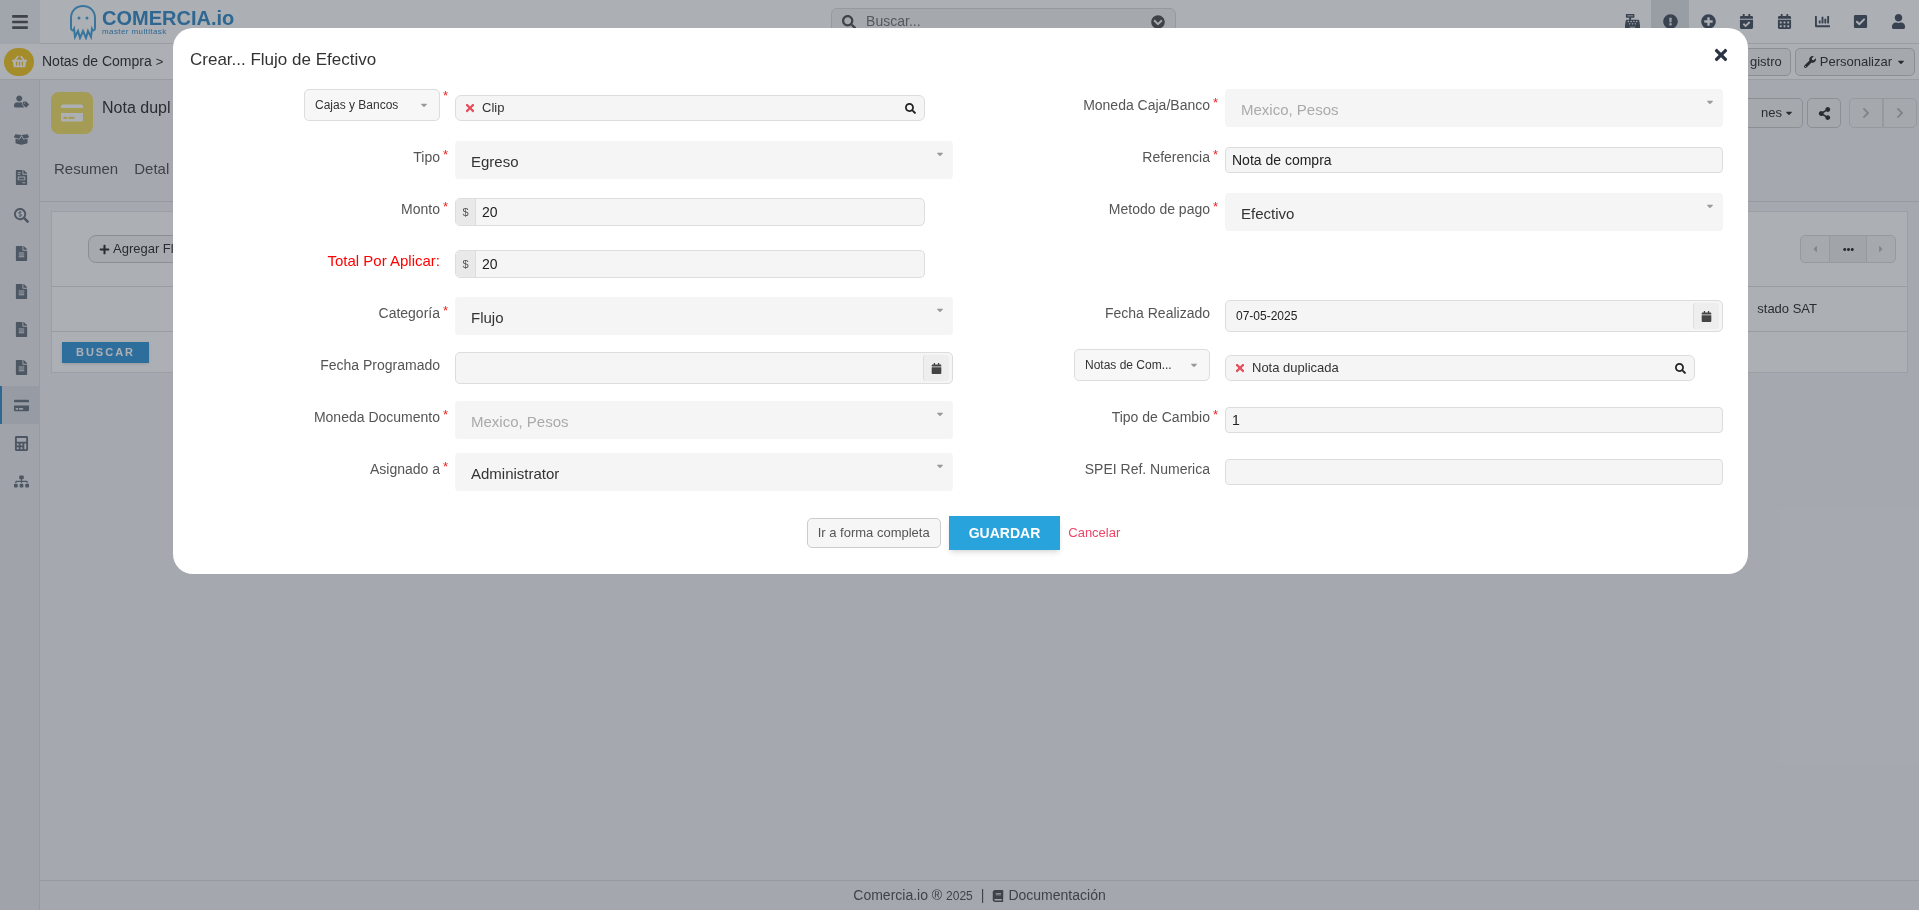 This screenshot has width=1919, height=910. I want to click on field-label: Asignado a, so click(404, 469).